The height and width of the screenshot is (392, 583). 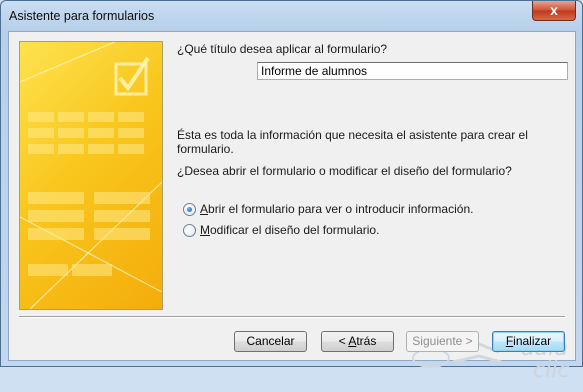 What do you see at coordinates (412, 71) in the screenshot?
I see `form-title-input` at bounding box center [412, 71].